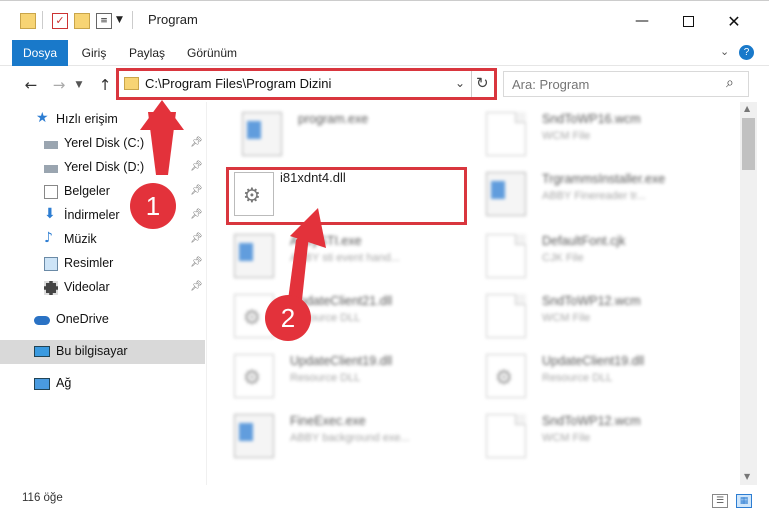  What do you see at coordinates (332, 316) in the screenshot?
I see `file-item: UpdateClient21.dll Resource DLL` at bounding box center [332, 316].